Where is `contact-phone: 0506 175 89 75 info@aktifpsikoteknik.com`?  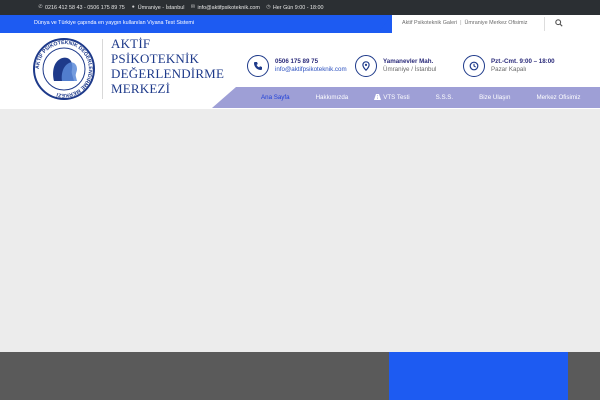
contact-phone: 0506 175 89 75 info@aktifpsikoteknik.com is located at coordinates (297, 66).